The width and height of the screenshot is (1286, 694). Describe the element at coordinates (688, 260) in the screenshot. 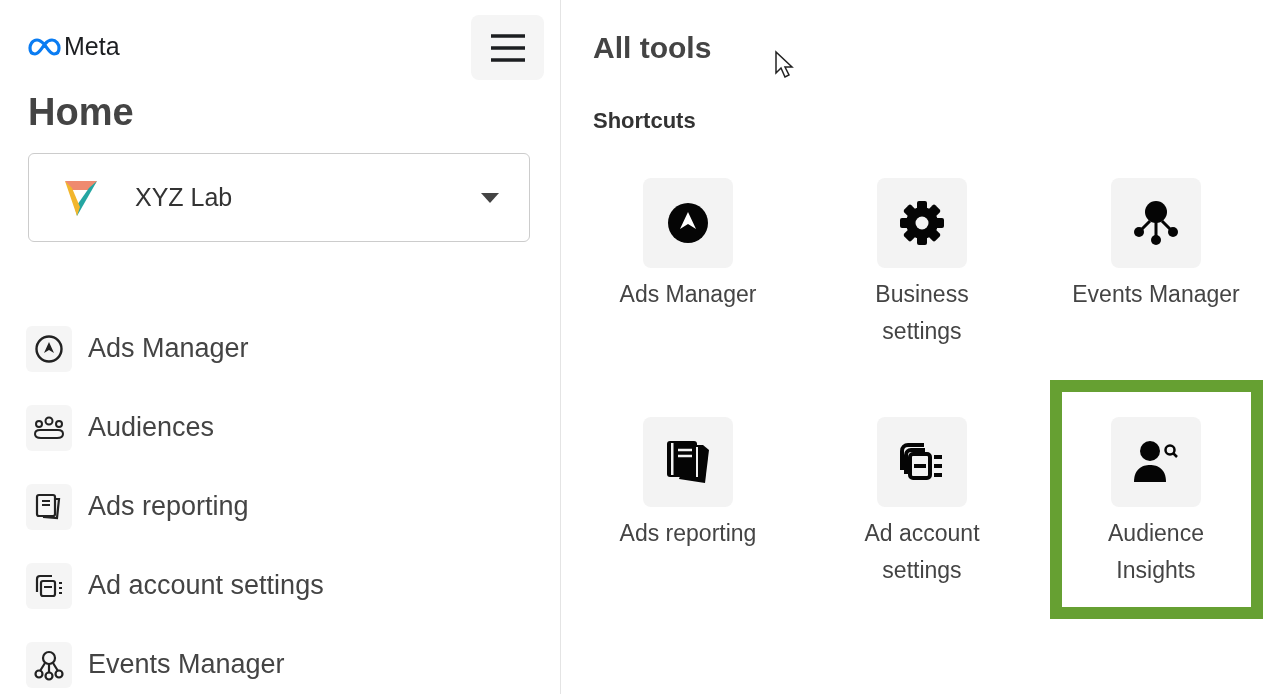

I see `shortcut-tile: Ads Manager` at that location.